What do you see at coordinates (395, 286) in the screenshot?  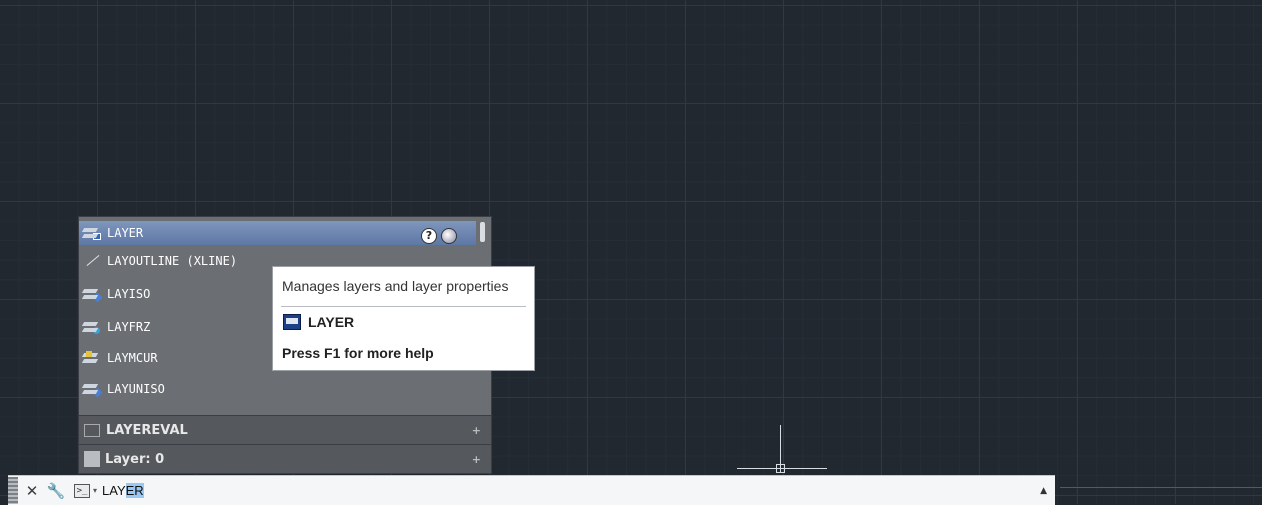 I see `tooltip-description: Manages layers and layer properties` at bounding box center [395, 286].